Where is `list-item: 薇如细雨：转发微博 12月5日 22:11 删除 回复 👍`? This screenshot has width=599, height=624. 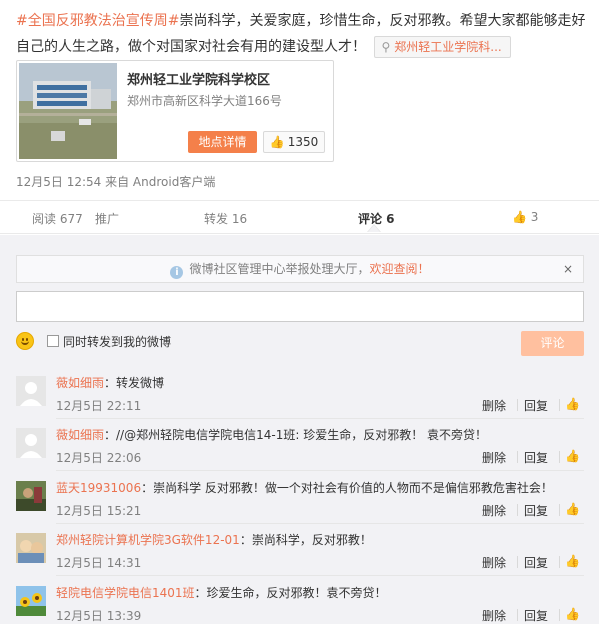 list-item: 薇如细雨：转发微博 12月5日 22:11 删除 回复 👍 is located at coordinates (300, 398).